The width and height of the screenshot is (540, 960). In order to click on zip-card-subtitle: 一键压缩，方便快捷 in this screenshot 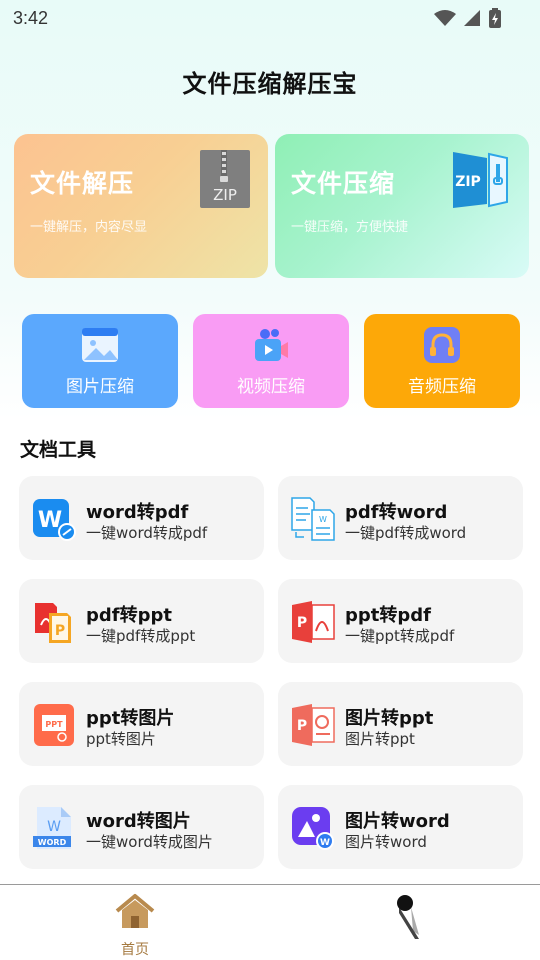, I will do `click(350, 227)`.